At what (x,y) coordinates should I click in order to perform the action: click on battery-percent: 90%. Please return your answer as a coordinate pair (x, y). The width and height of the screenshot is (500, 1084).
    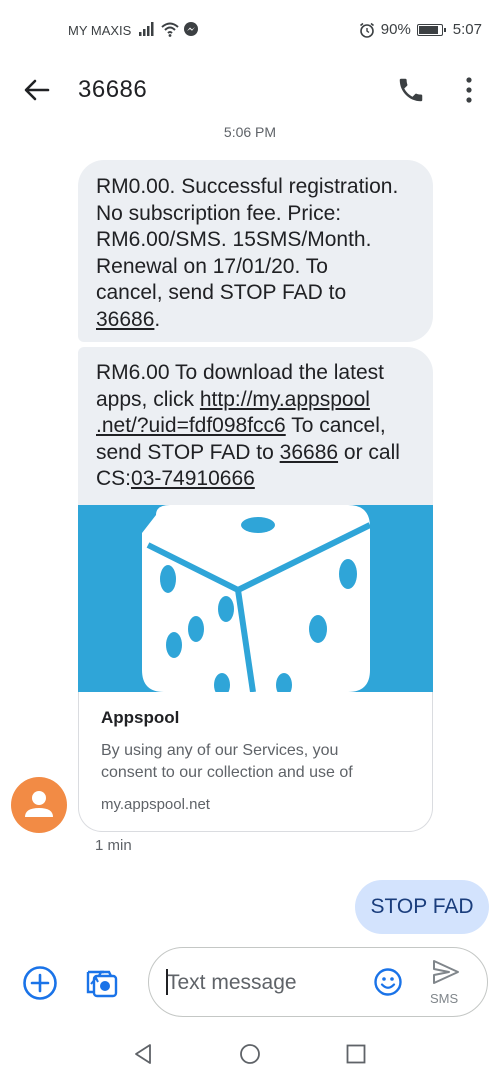
    Looking at the image, I should click on (395, 29).